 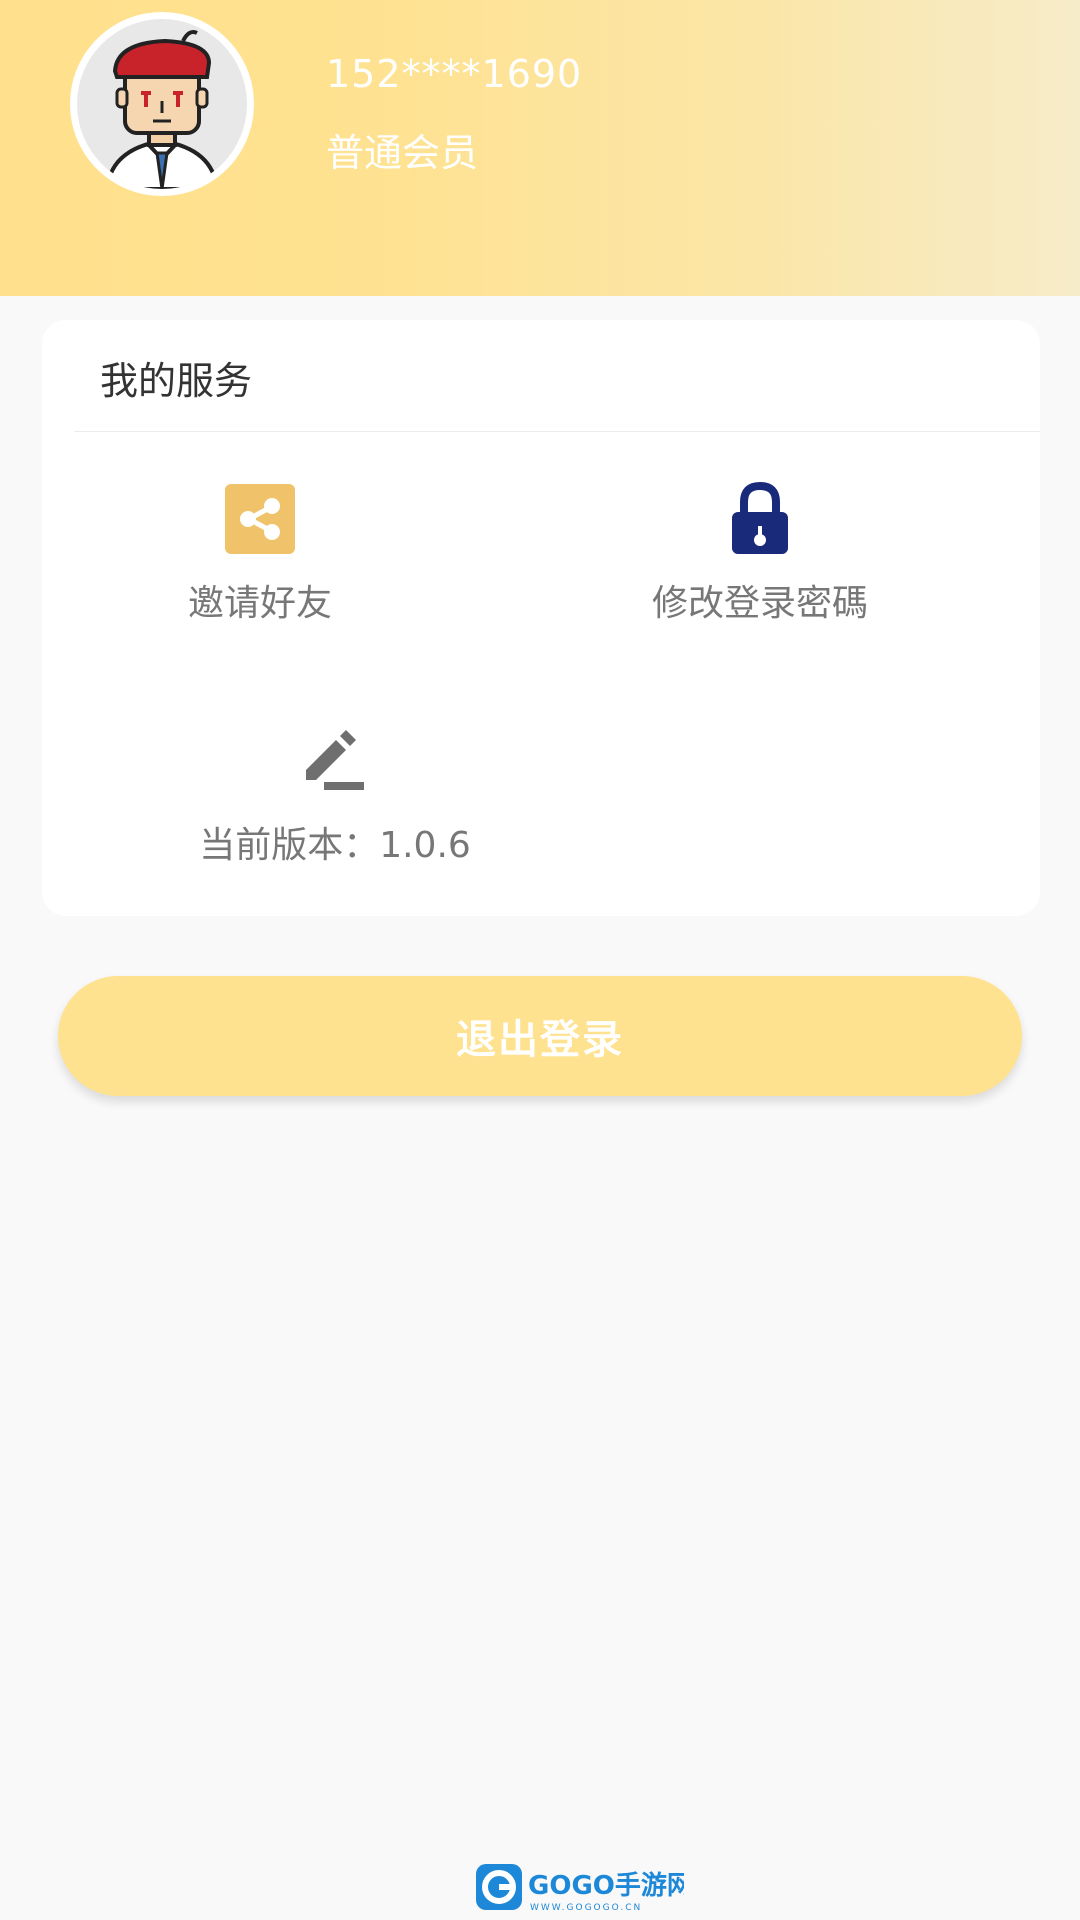 I want to click on watermark-logo: GOGO手游网 WWW.GOGOGO.CN, so click(x=583, y=1887).